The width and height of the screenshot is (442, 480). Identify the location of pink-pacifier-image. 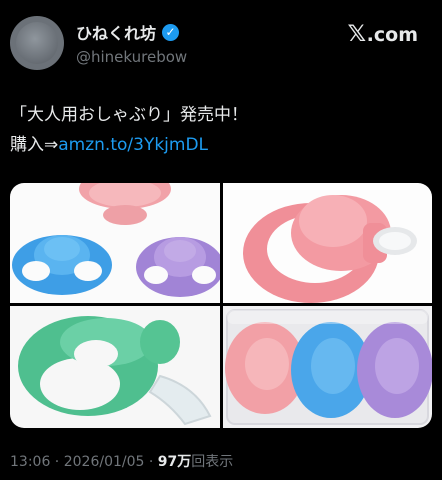
(330, 249).